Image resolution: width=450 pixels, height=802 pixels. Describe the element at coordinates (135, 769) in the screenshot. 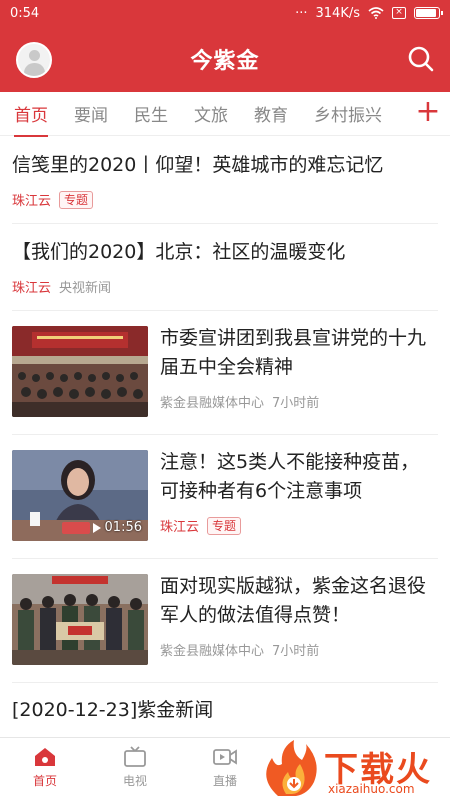

I see `nav-tv: 电视` at that location.